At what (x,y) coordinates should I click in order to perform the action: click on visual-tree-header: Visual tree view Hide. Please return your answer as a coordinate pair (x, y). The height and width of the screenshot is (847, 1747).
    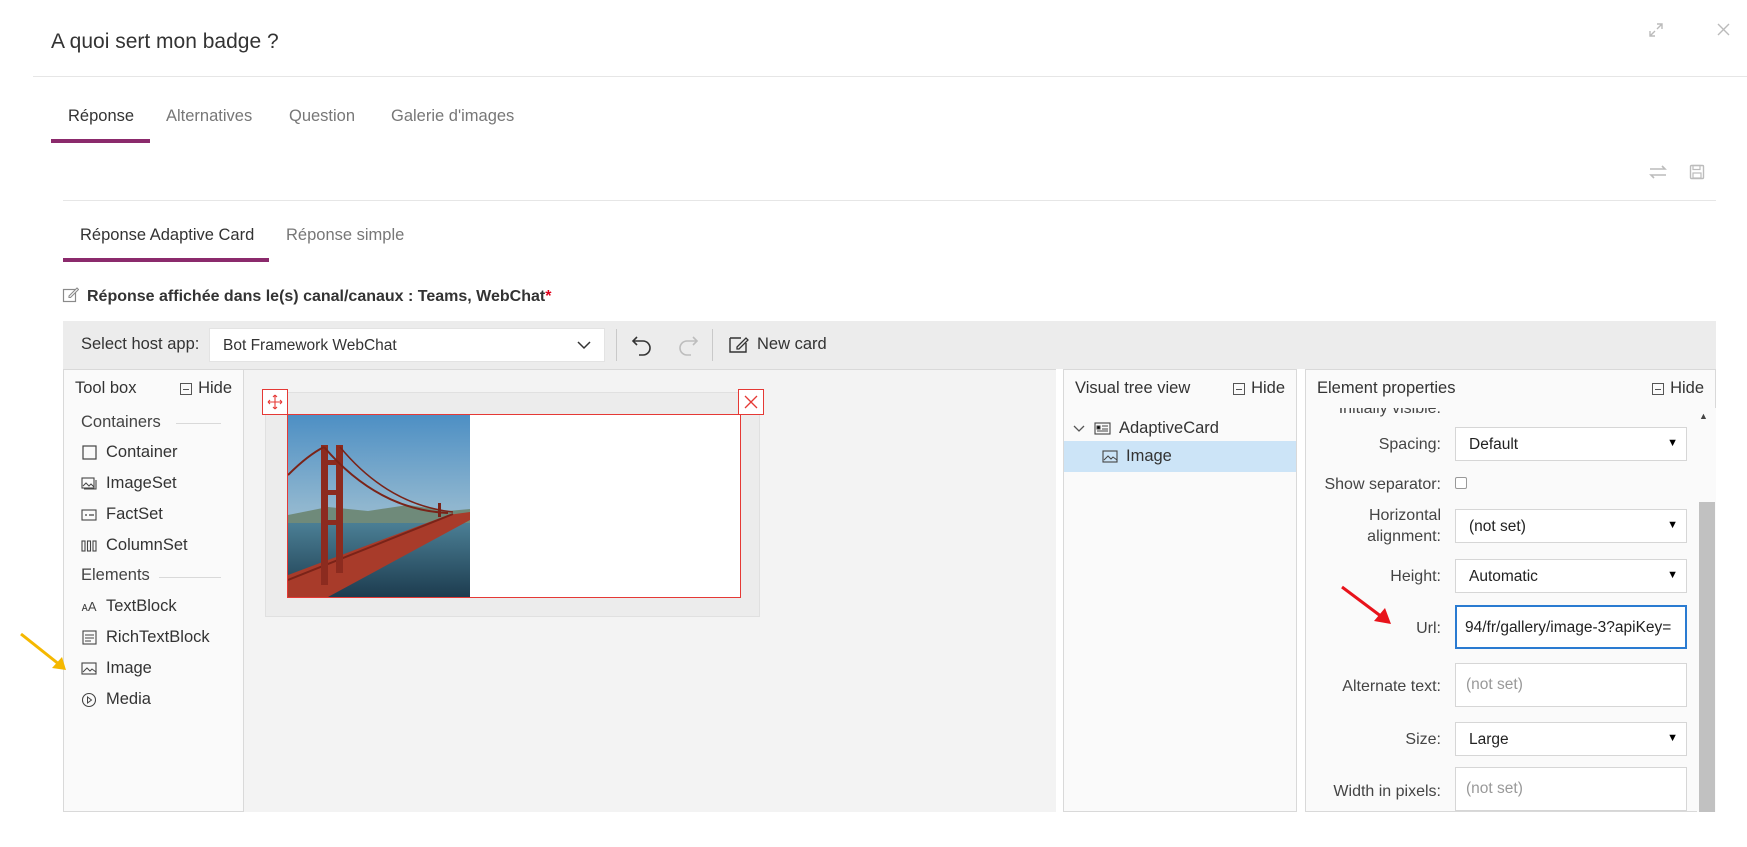
    Looking at the image, I should click on (1180, 389).